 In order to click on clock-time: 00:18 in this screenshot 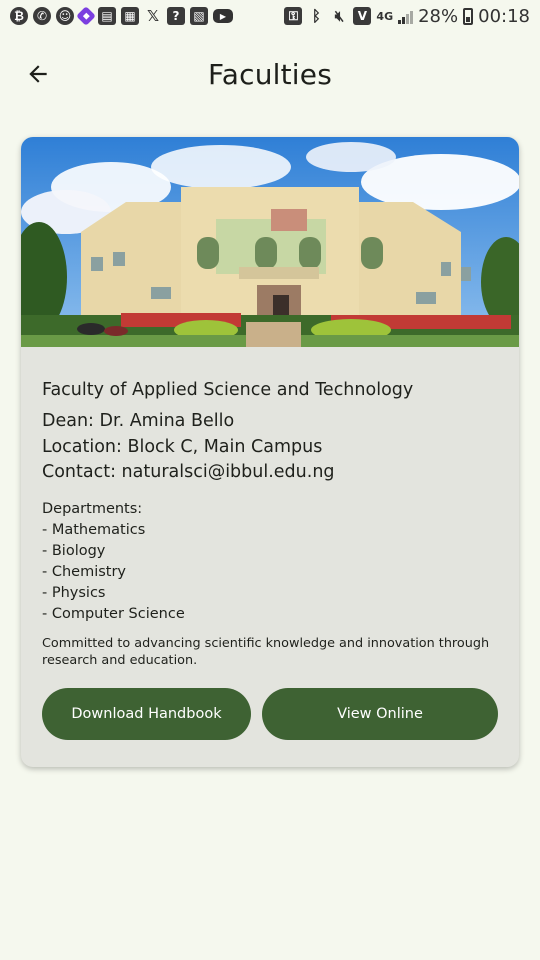, I will do `click(504, 16)`.